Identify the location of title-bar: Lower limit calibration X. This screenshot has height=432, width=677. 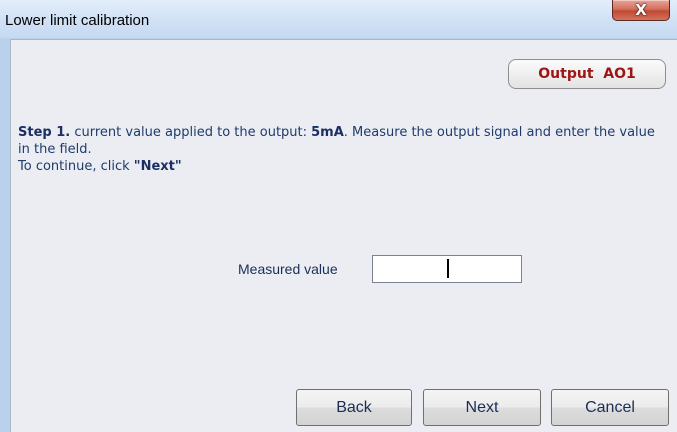
(338, 19).